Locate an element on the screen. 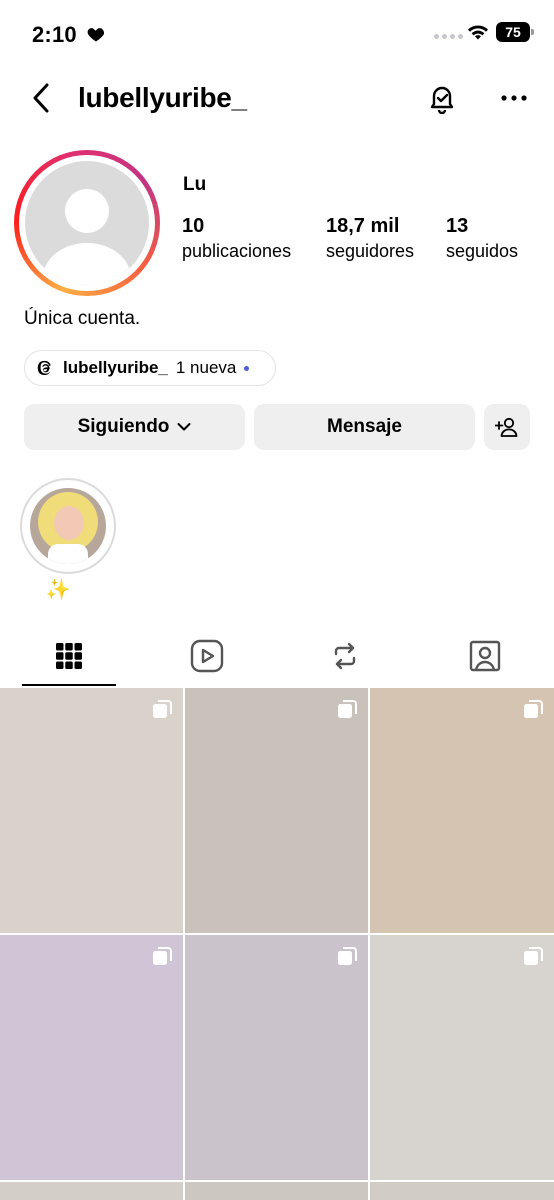 The image size is (554, 1200). status-time: 2:10 is located at coordinates (54, 34).